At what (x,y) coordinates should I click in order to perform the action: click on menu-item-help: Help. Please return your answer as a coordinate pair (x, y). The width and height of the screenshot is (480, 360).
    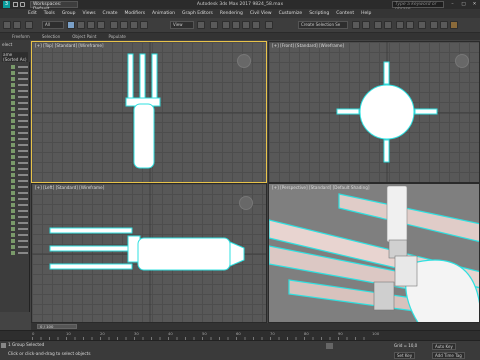
    Looking at the image, I should click on (366, 13).